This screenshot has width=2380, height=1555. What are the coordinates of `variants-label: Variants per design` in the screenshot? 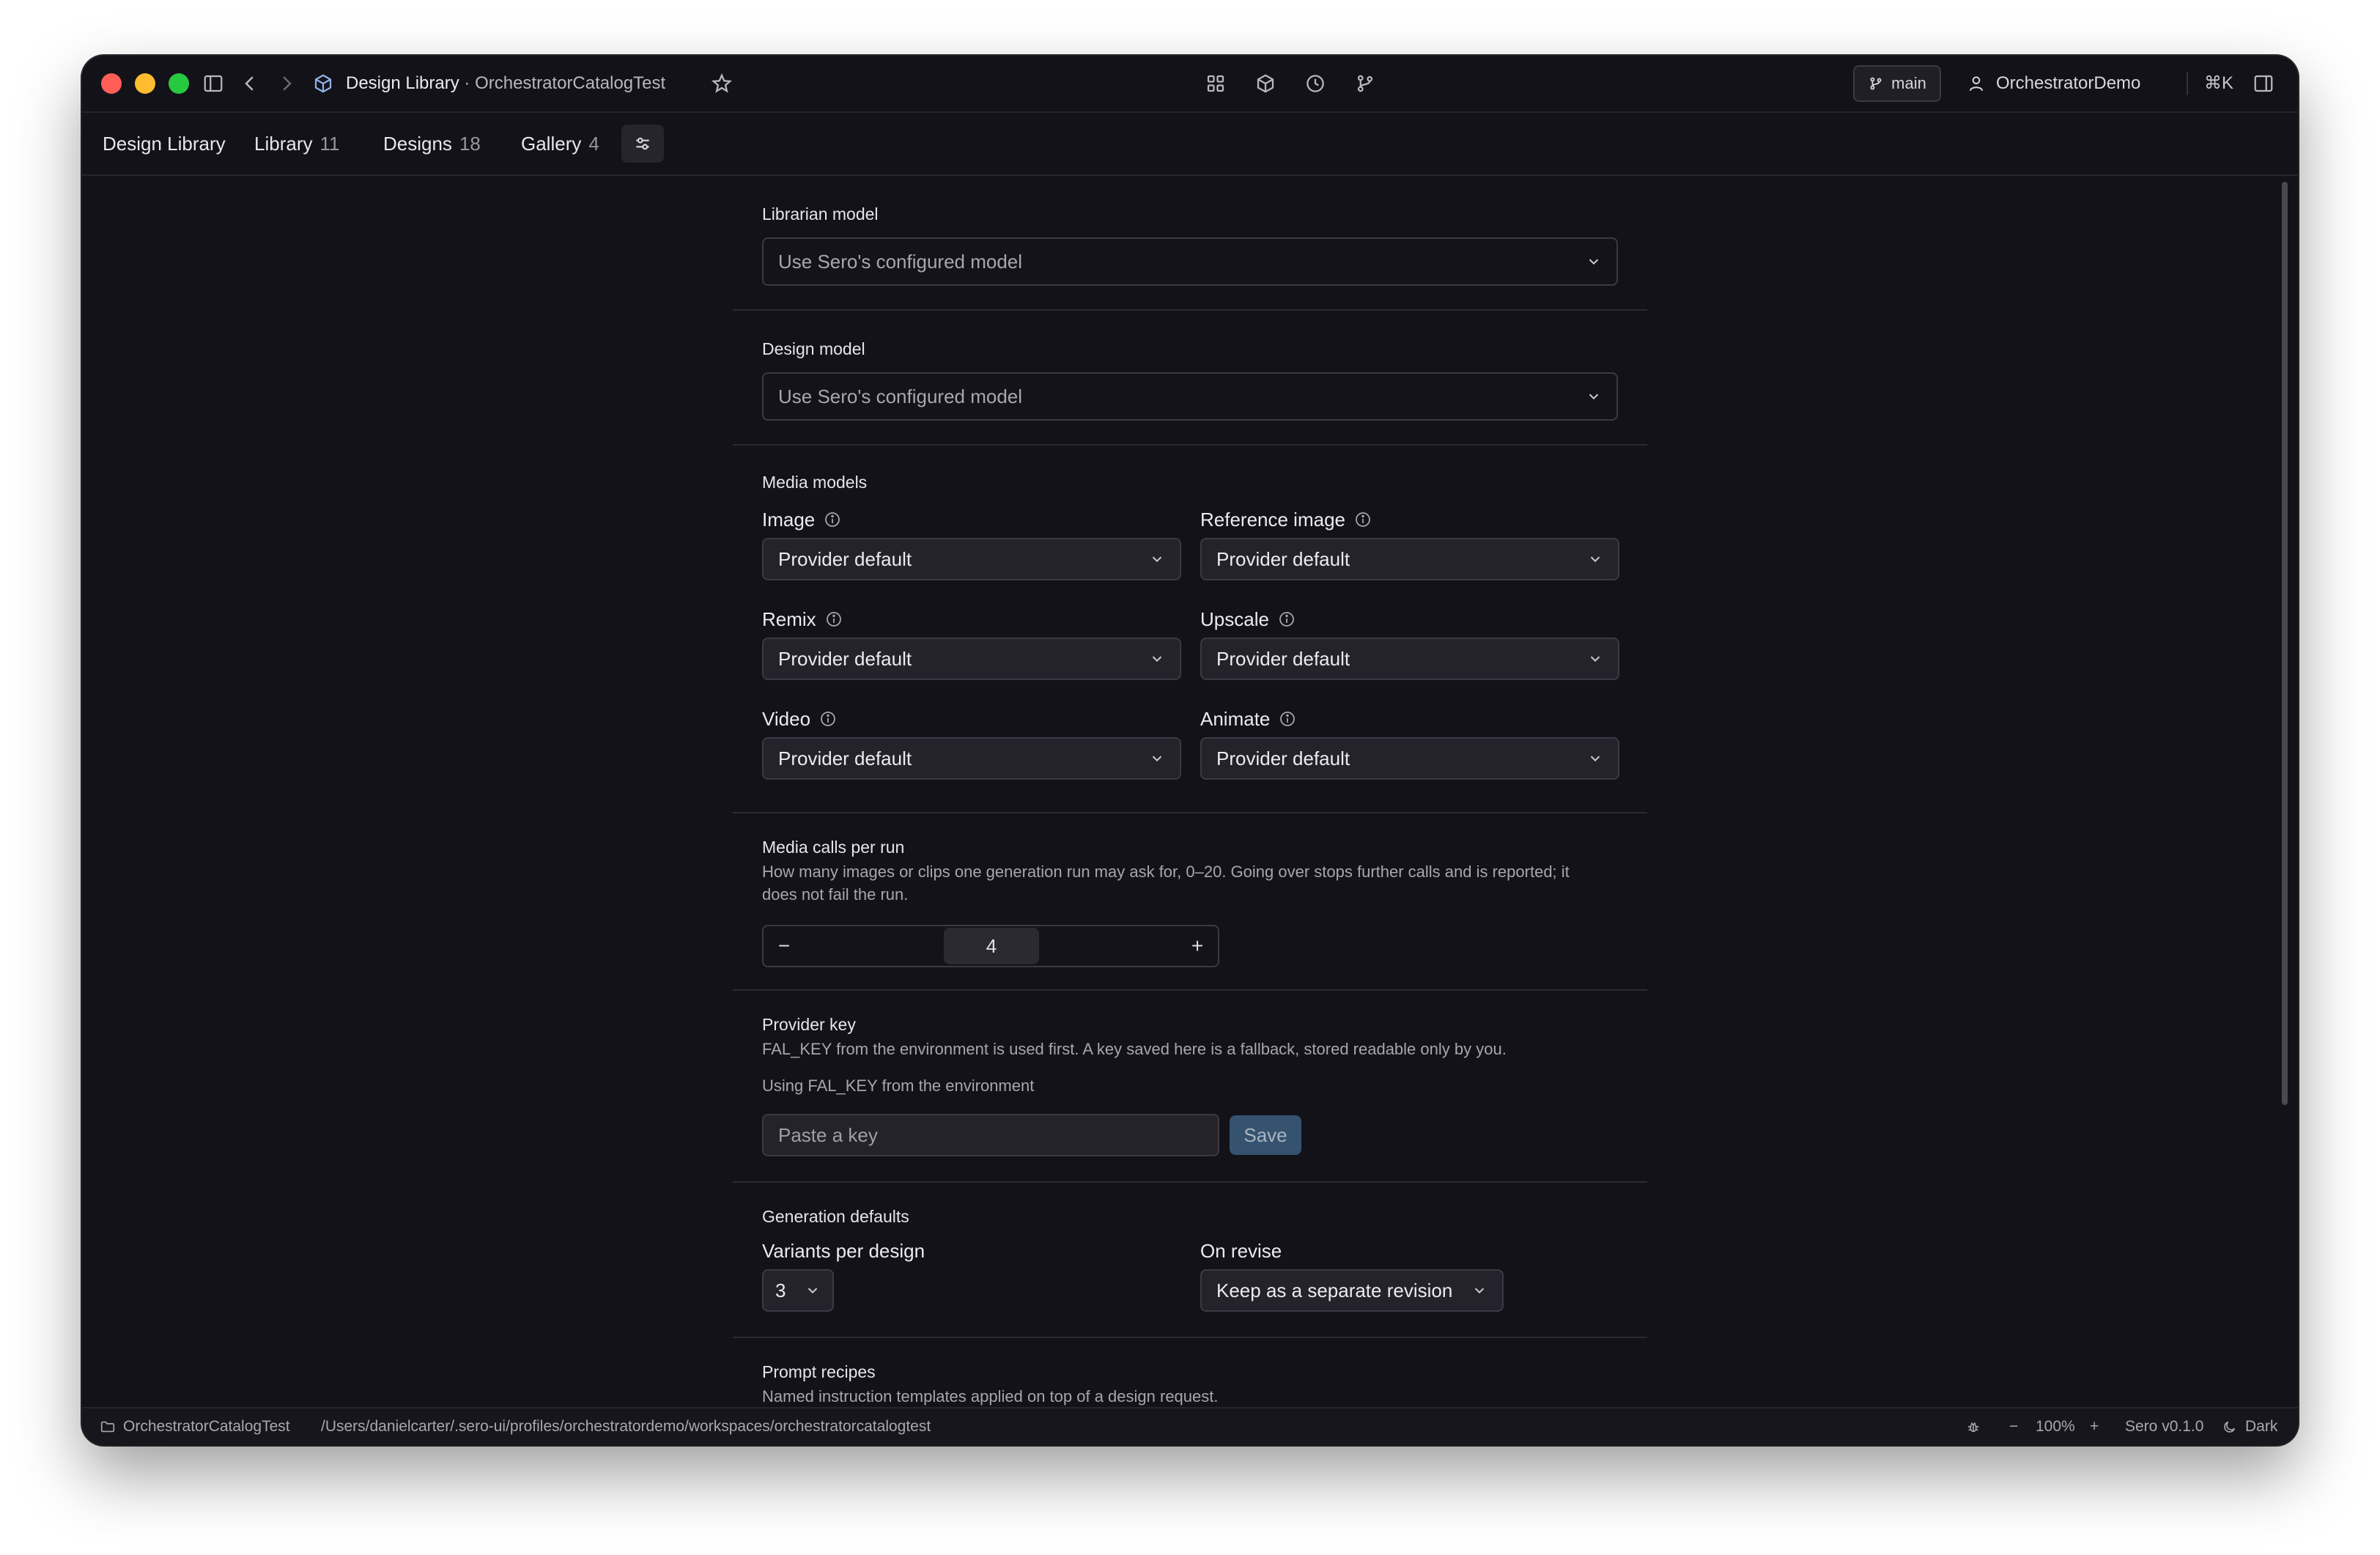 It's located at (843, 1251).